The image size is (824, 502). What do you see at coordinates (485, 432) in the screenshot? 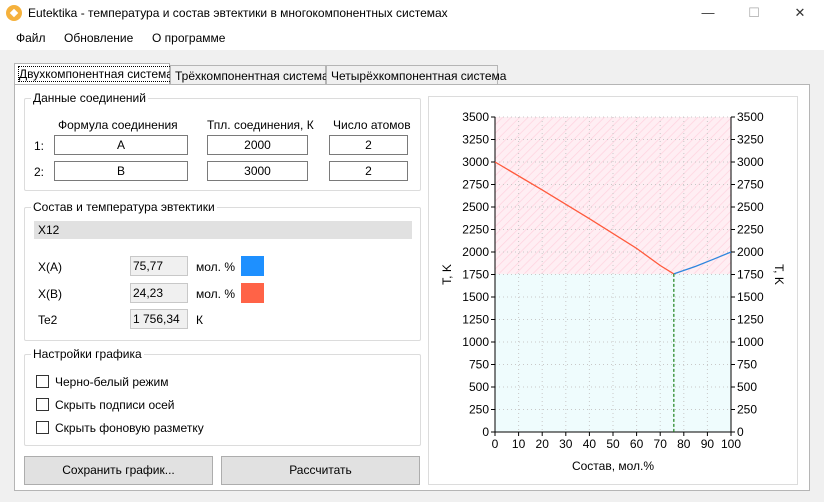
I see `y-tick-label-left: 0` at bounding box center [485, 432].